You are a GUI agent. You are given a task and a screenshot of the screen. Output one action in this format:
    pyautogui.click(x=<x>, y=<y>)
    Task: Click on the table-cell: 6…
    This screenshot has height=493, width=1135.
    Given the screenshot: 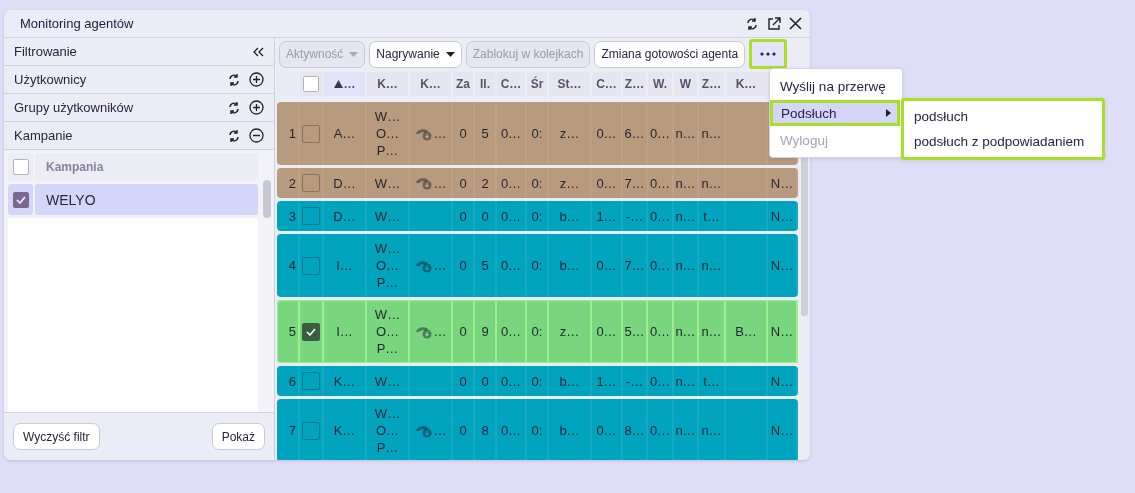 What is the action you would take?
    pyautogui.click(x=634, y=133)
    